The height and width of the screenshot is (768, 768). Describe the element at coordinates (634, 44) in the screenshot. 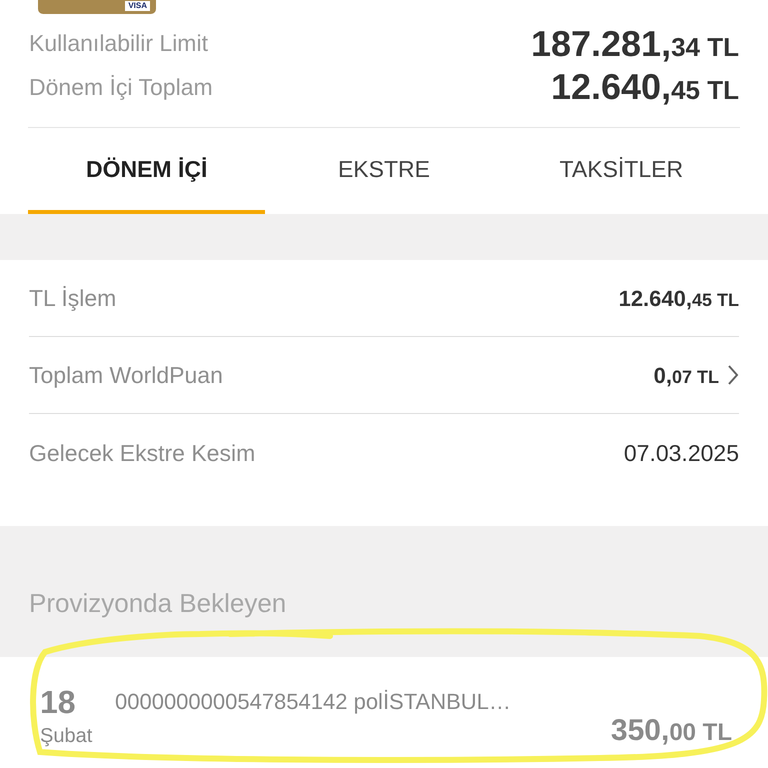

I see `summary-amount: 187.281,34 TL` at that location.